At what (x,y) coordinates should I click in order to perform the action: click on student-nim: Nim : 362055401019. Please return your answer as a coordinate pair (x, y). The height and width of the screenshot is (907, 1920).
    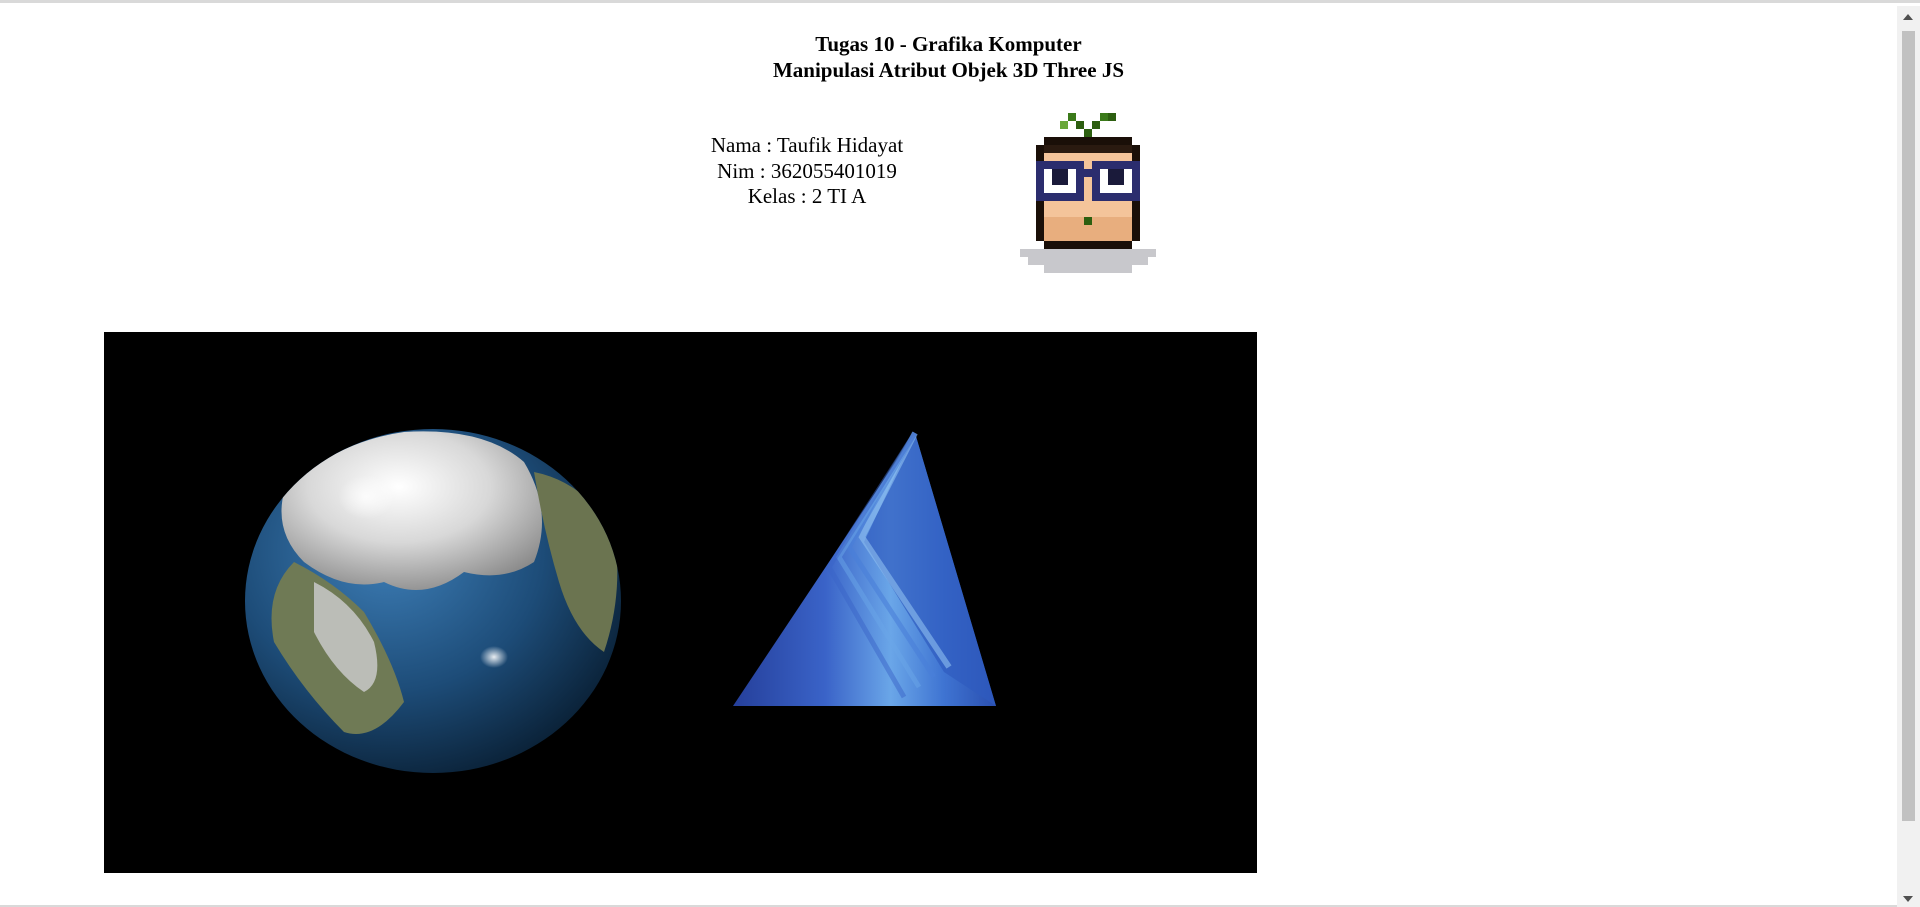
    Looking at the image, I should click on (807, 170).